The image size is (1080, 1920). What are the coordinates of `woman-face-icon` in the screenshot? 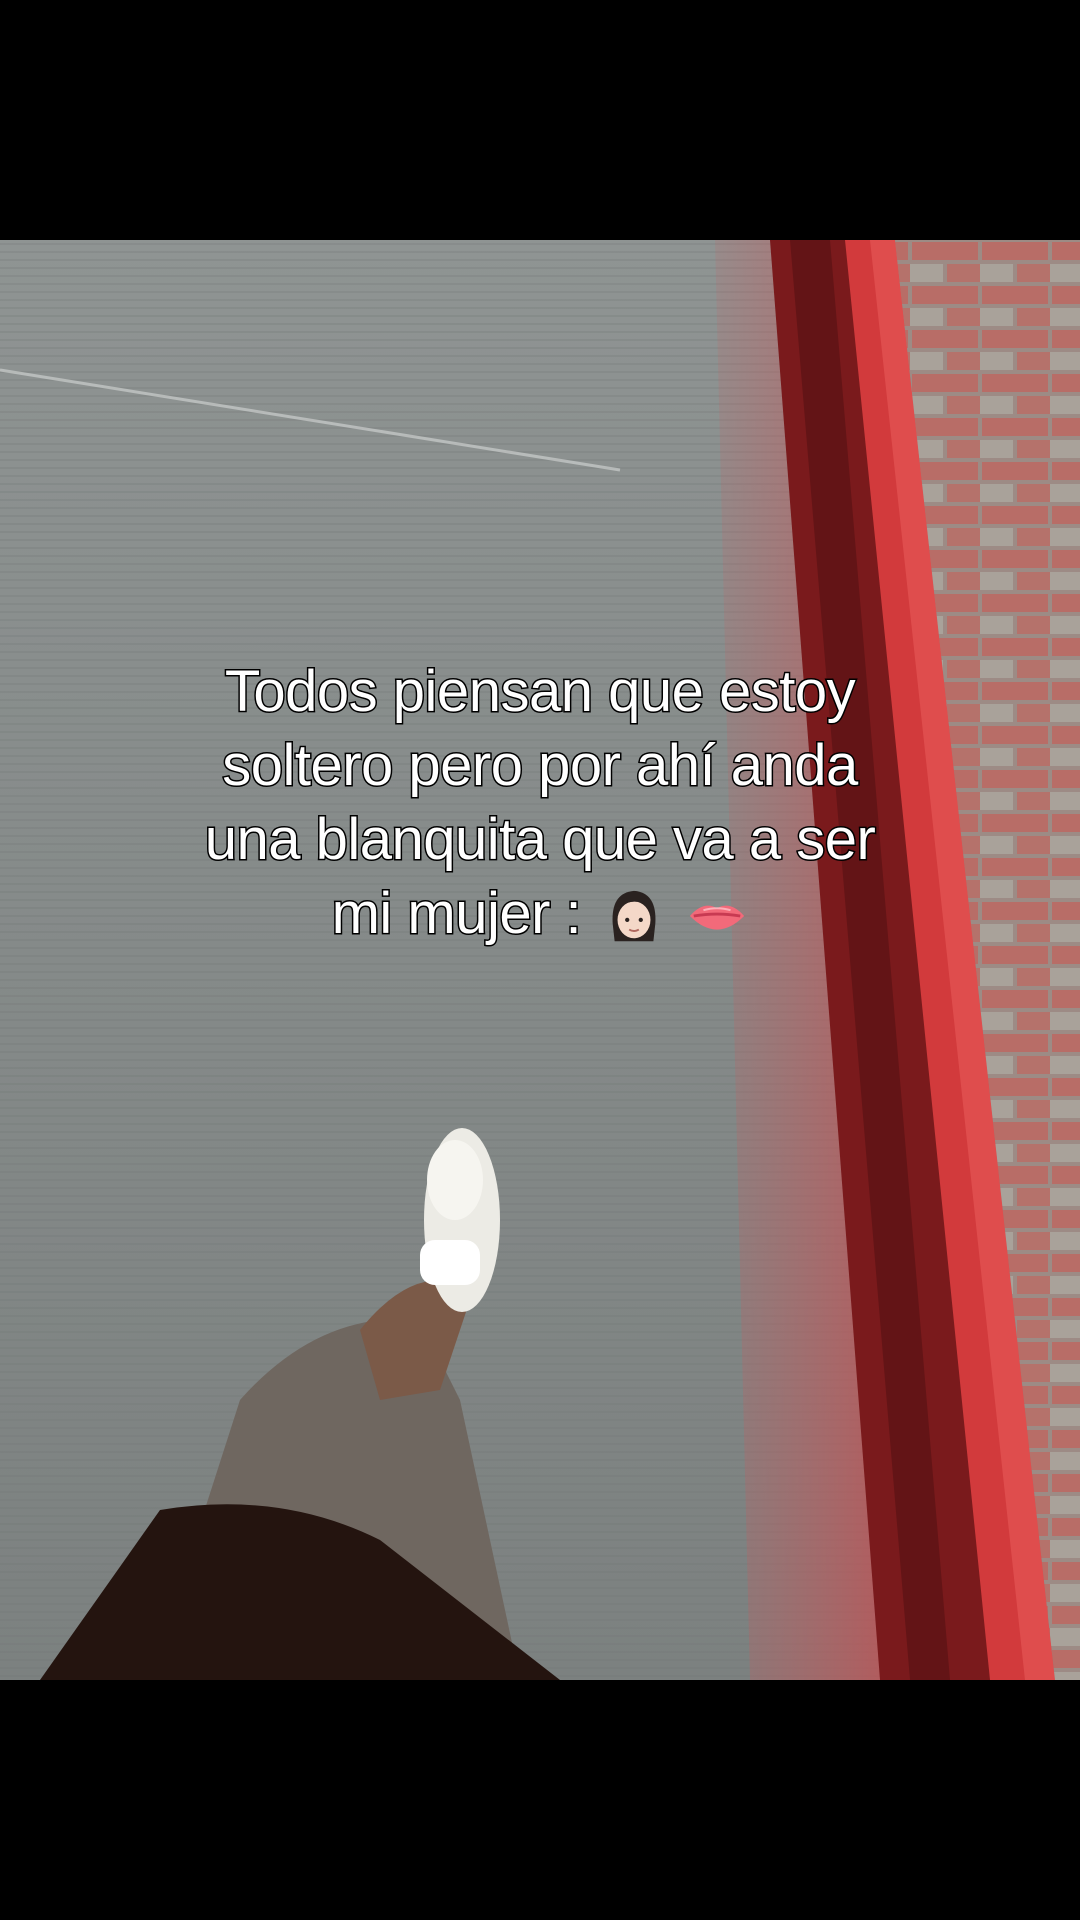 It's located at (634, 916).